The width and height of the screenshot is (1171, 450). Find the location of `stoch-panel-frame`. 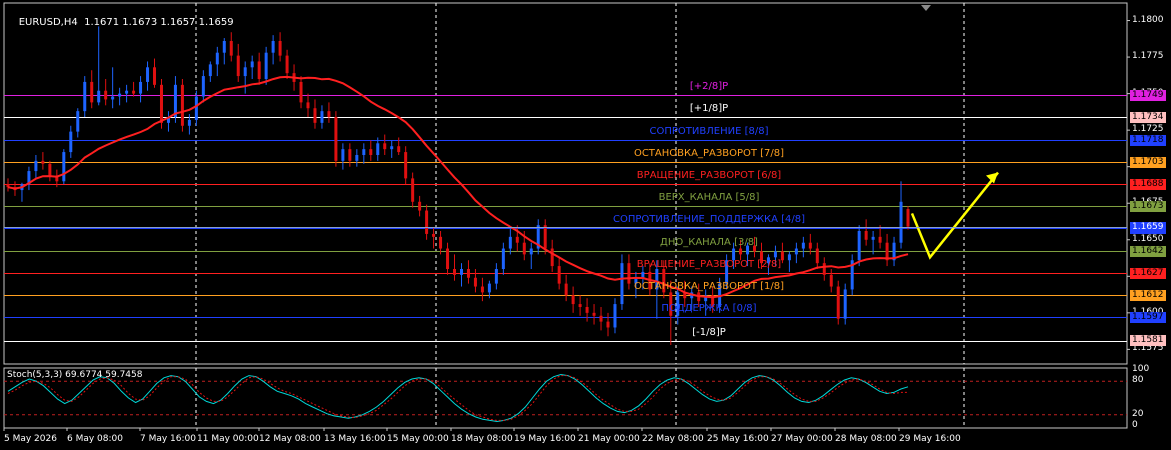

stoch-panel-frame is located at coordinates (565, 398).